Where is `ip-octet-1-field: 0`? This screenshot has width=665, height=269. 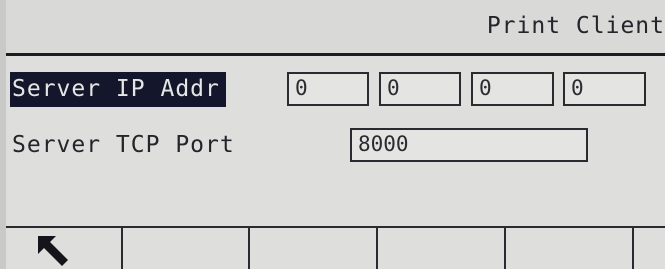 ip-octet-1-field: 0 is located at coordinates (328, 89).